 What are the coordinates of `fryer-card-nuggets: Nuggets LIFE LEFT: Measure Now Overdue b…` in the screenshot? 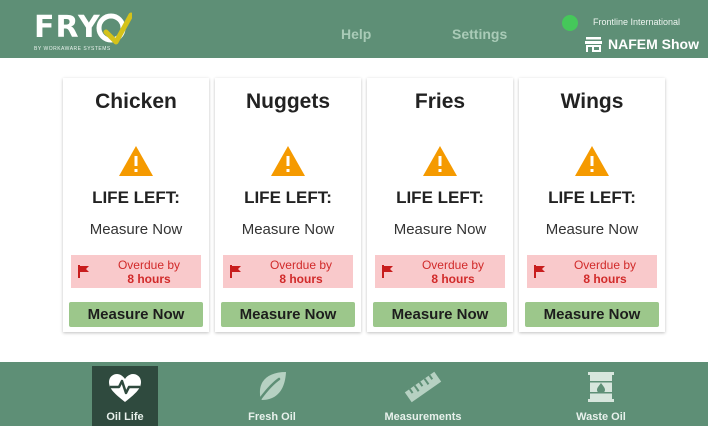 It's located at (288, 205).